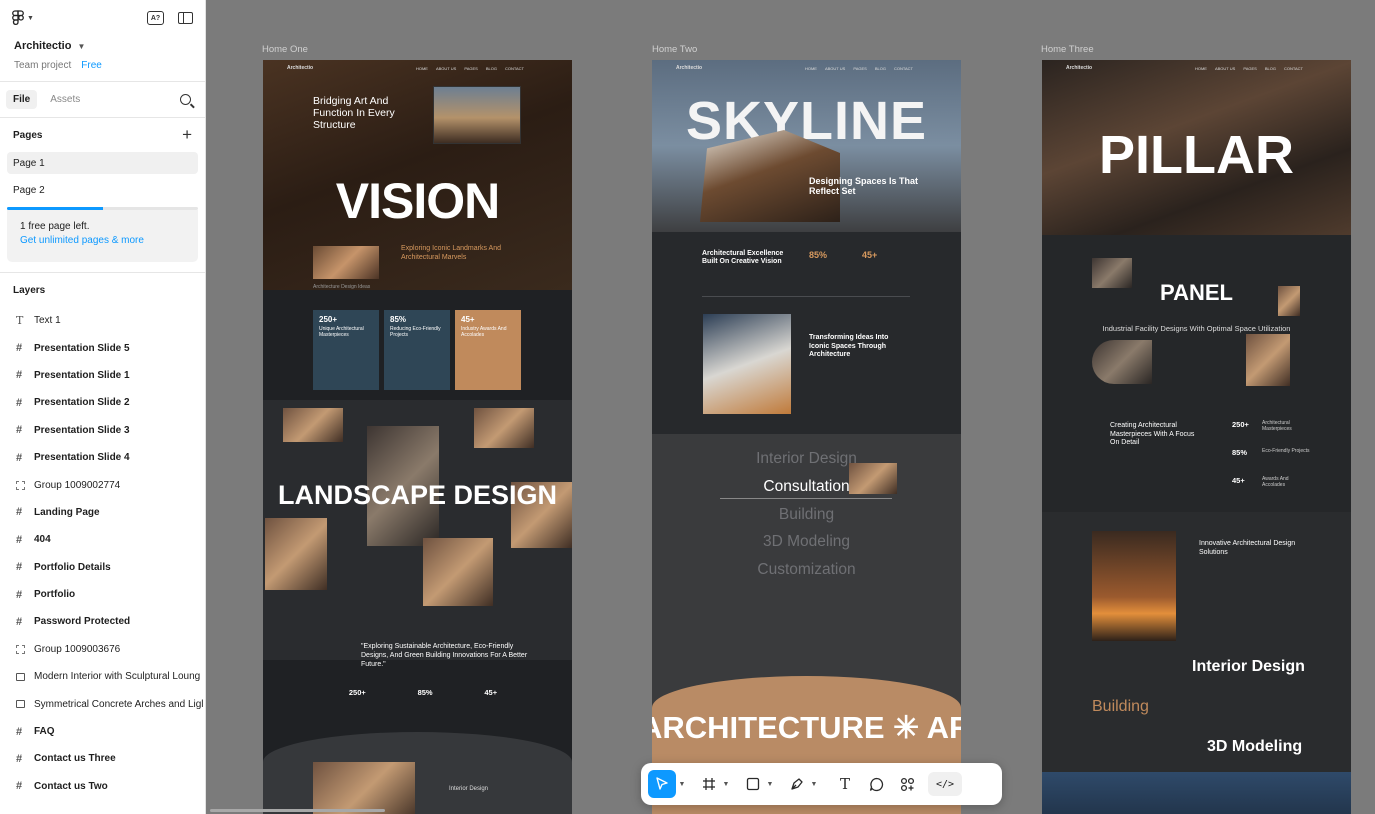 The image size is (1375, 814). What do you see at coordinates (346, 350) in the screenshot?
I see `stat-card: 250+ Unique Architectural Masterpieces` at bounding box center [346, 350].